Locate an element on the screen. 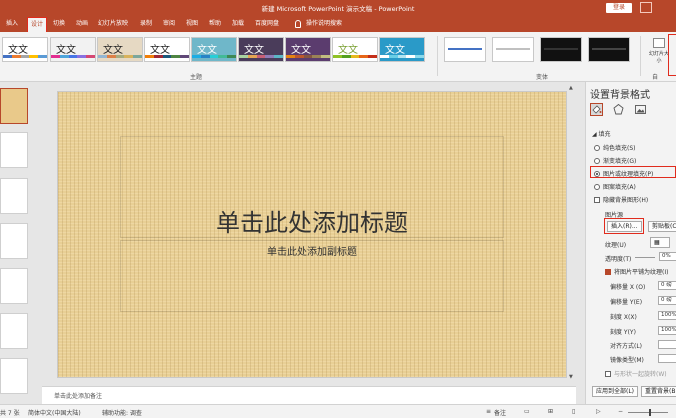  tab-addins: 加载 is located at coordinates (238, 24).